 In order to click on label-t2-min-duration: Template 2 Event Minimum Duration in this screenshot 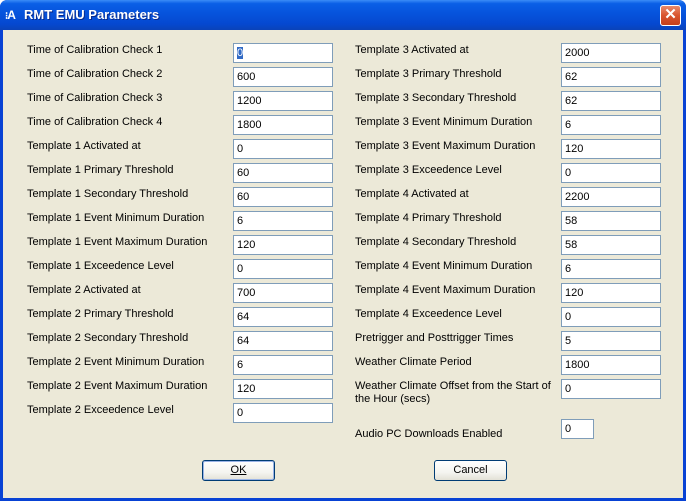, I will do `click(116, 362)`.